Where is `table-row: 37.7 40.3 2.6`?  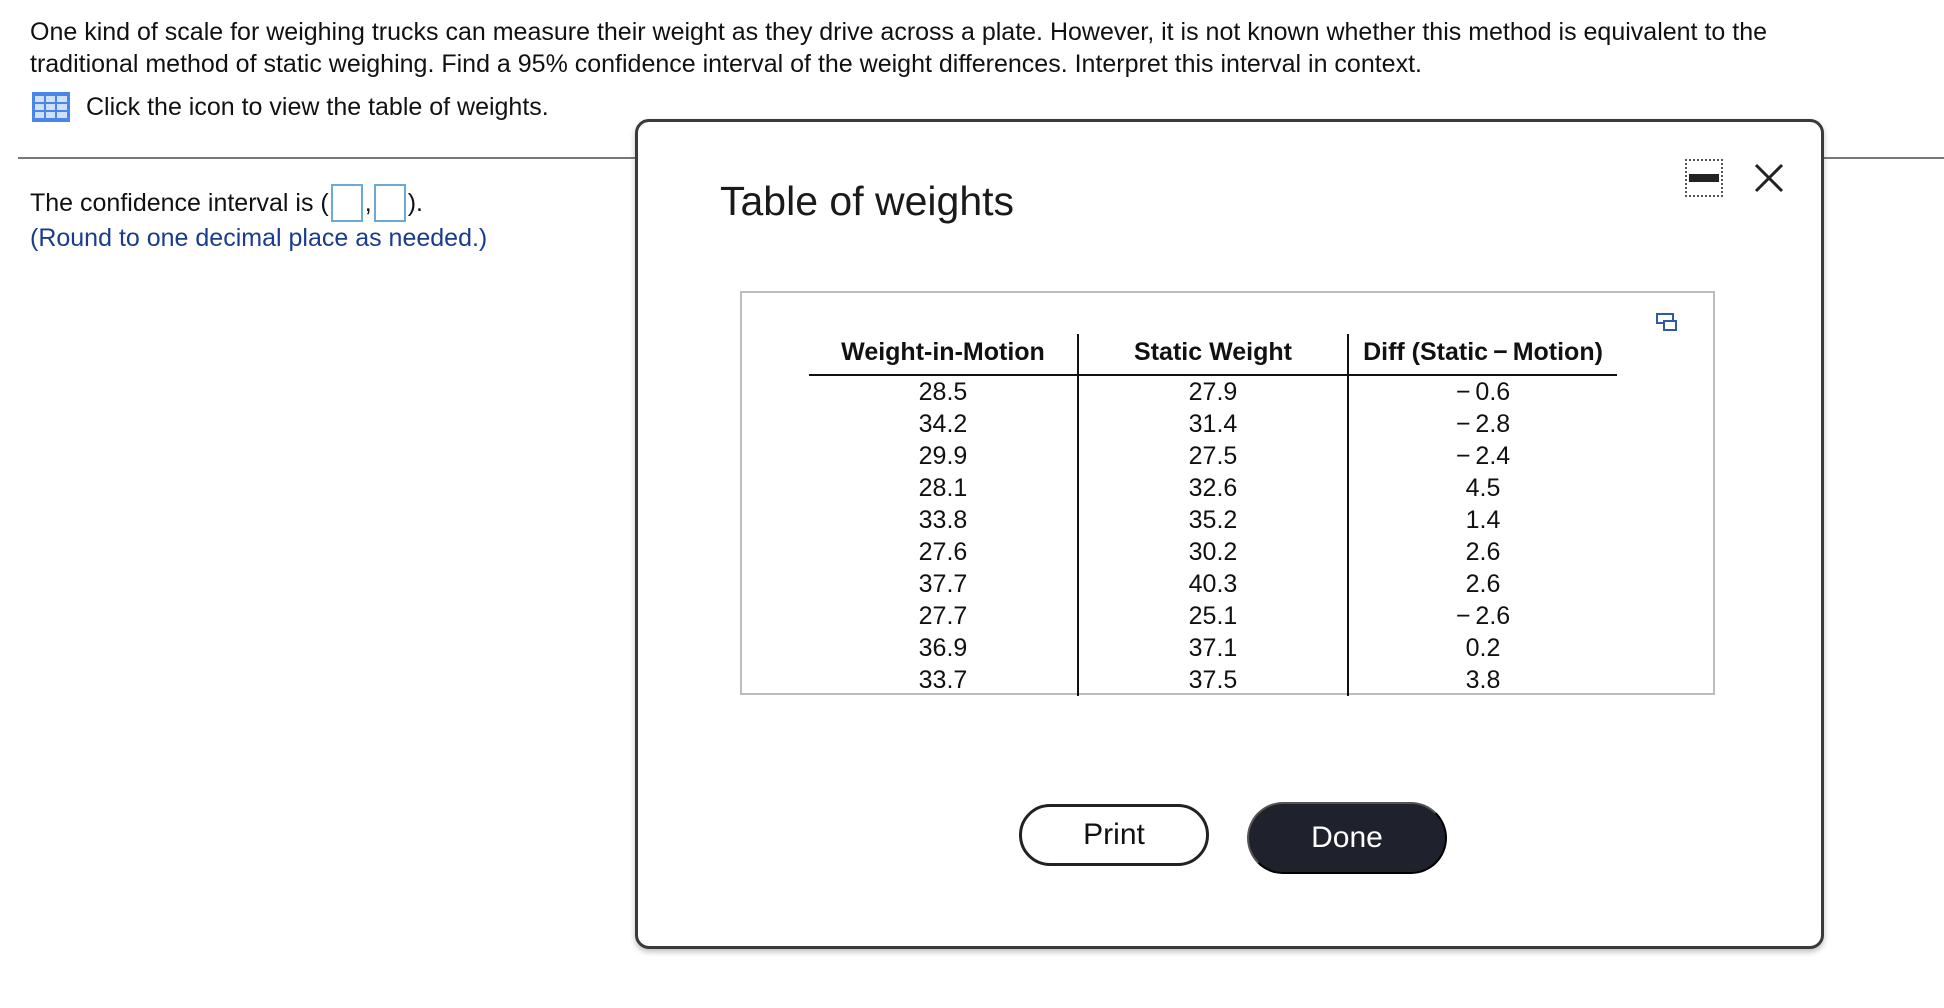
table-row: 37.7 40.3 2.6 is located at coordinates (1213, 584).